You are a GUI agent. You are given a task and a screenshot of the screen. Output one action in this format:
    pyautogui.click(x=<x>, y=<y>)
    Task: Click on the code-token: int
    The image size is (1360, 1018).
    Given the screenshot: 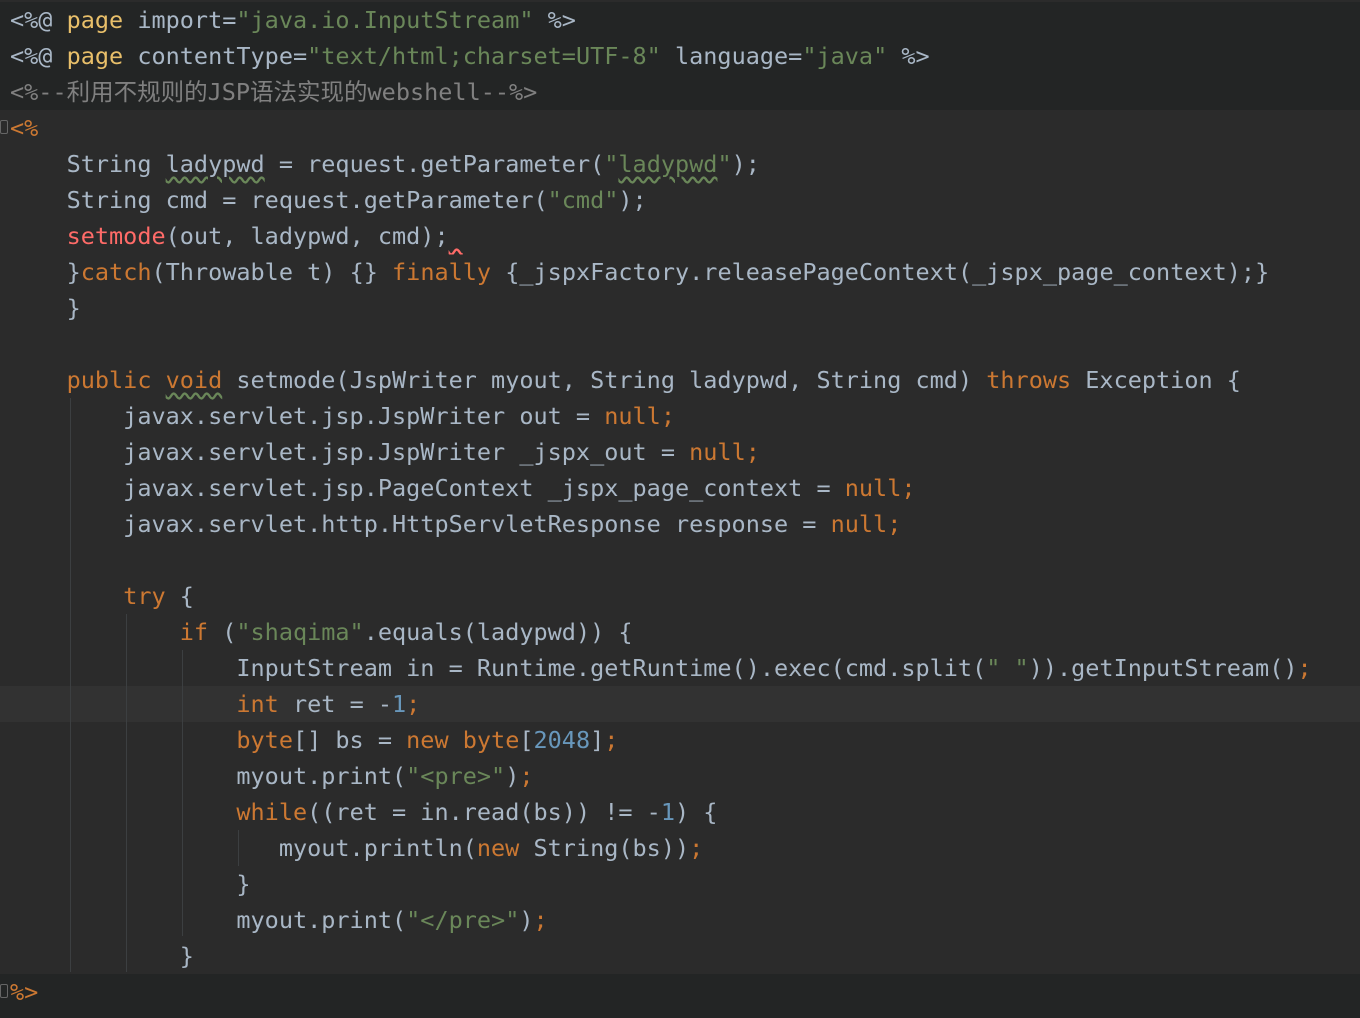 What is the action you would take?
    pyautogui.click(x=257, y=704)
    